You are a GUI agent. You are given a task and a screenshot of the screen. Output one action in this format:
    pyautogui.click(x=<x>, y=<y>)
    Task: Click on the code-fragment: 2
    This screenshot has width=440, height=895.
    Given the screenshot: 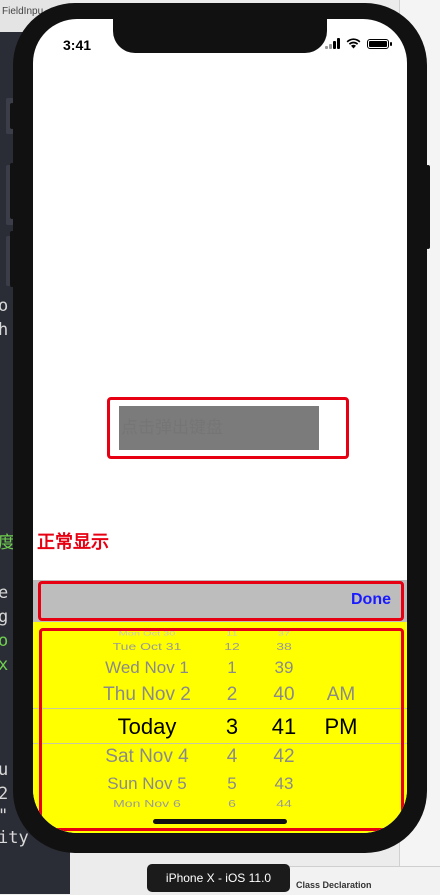 What is the action you would take?
    pyautogui.click(x=4, y=794)
    